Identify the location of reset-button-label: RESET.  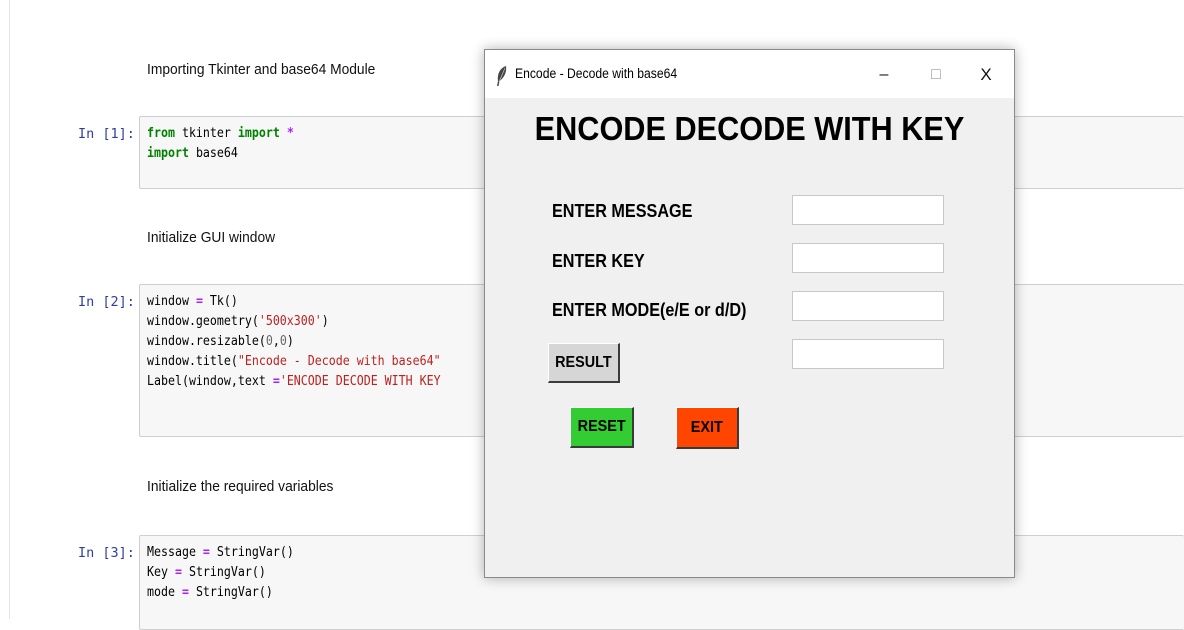
(601, 426).